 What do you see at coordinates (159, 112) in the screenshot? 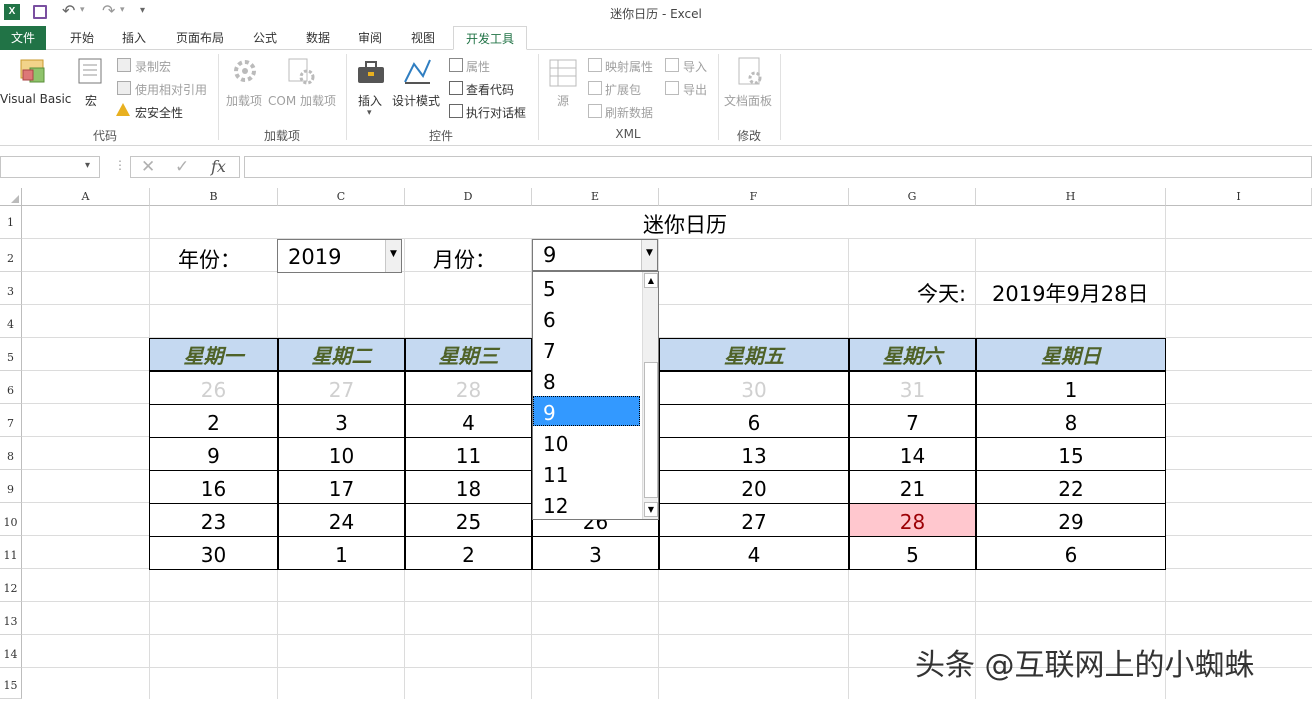
I see `macro-security-button: 宏安全性` at bounding box center [159, 112].